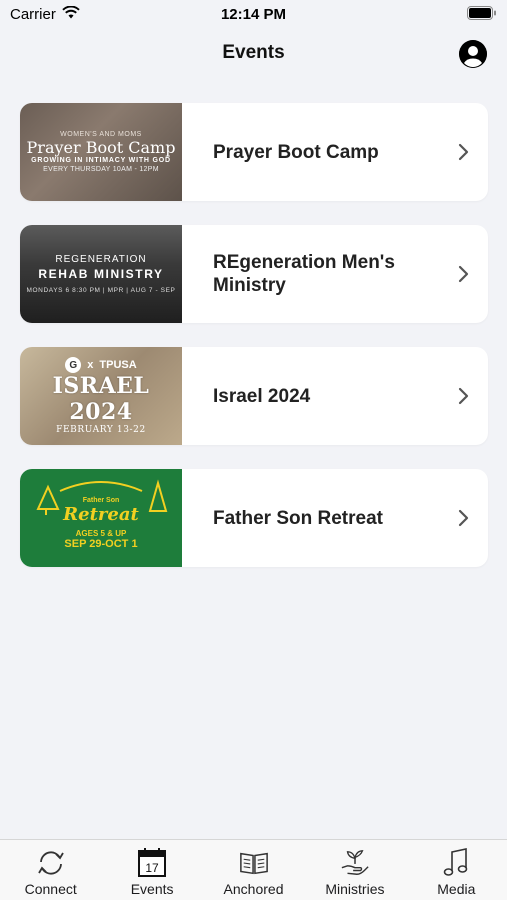 This screenshot has height=900, width=507. Describe the element at coordinates (101, 399) in the screenshot. I see `thumb-text: ISRAEL 2024` at that location.